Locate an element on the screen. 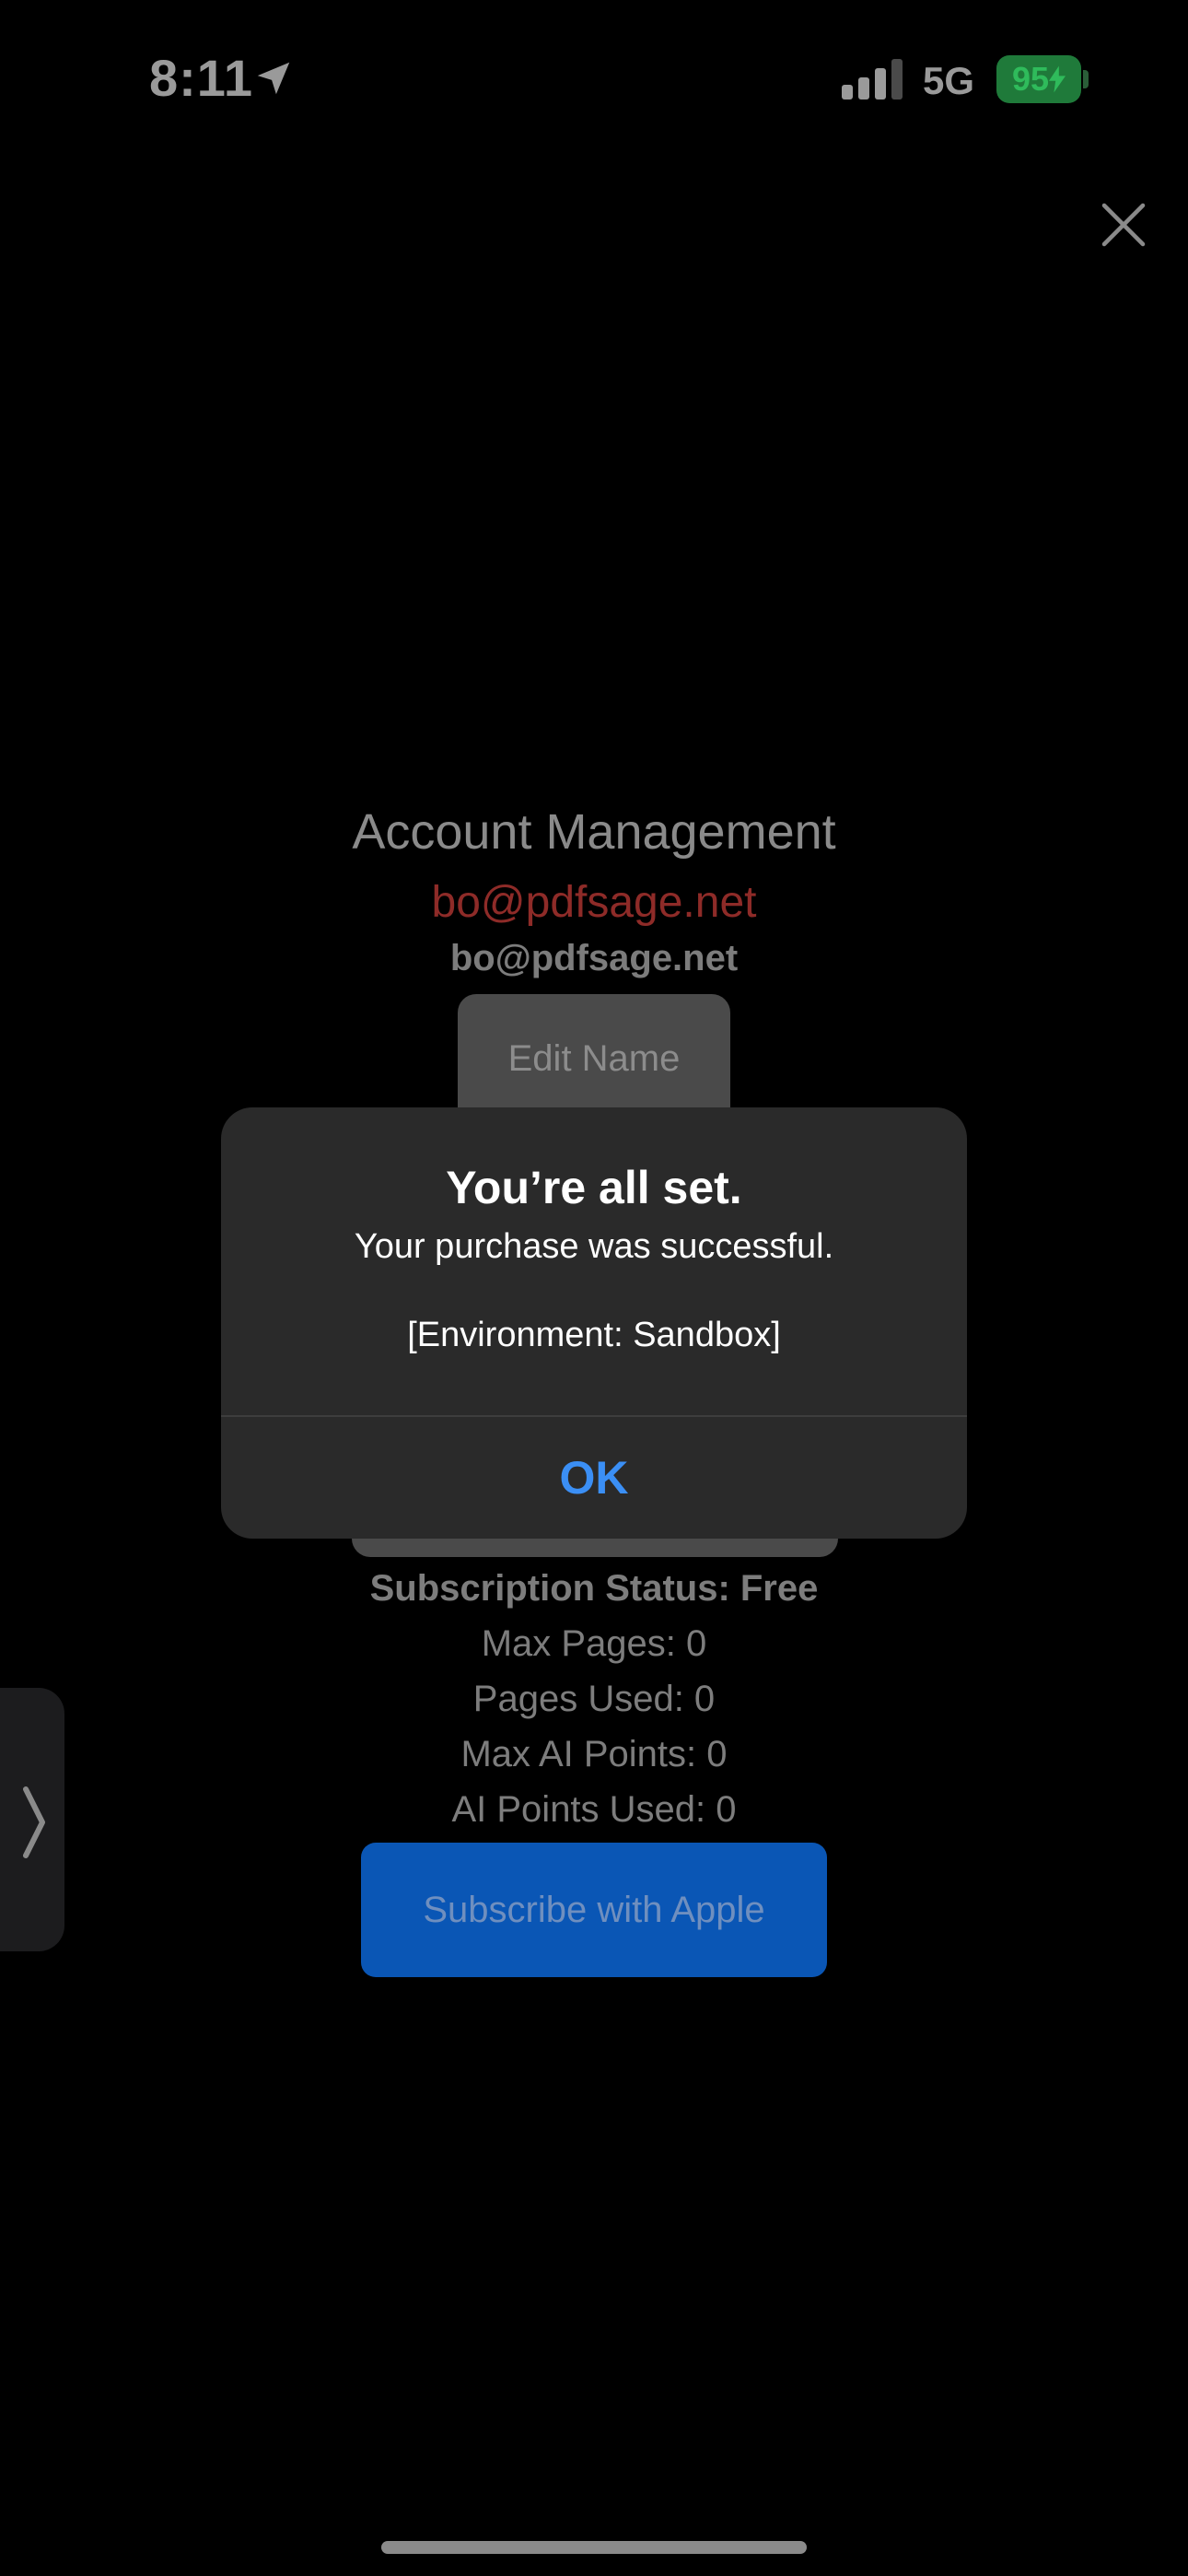  stat-ai-points-used: AI Points Used: 0 is located at coordinates (594, 1809).